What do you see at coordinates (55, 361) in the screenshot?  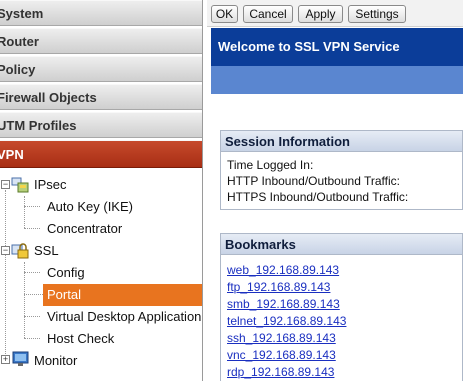 I see `tree-item-monitor: Monitor` at bounding box center [55, 361].